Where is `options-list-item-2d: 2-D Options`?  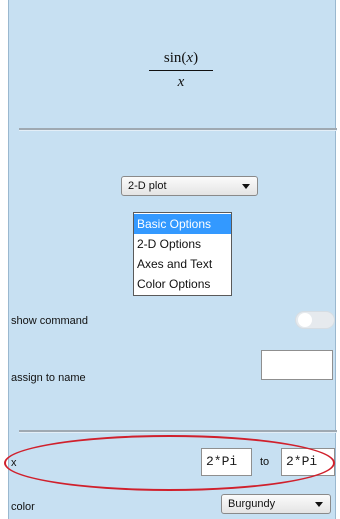
options-list-item-2d: 2-D Options is located at coordinates (182, 244).